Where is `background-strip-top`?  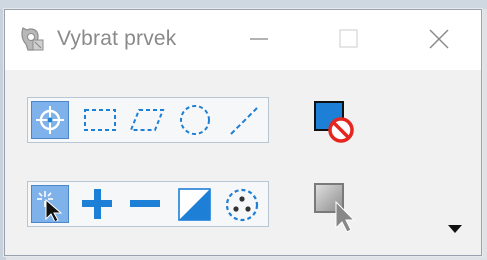
background-strip-top is located at coordinates (243, 4).